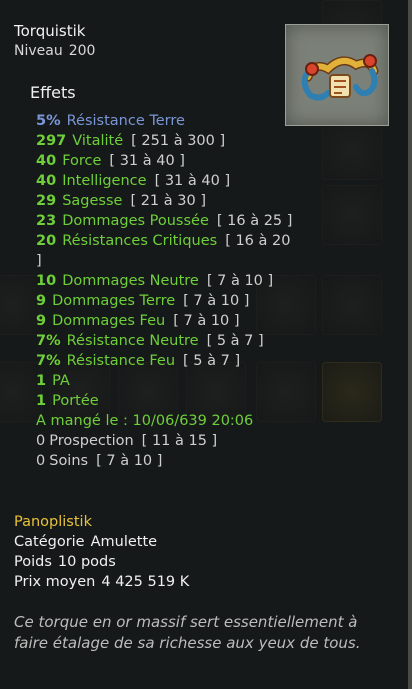  Describe the element at coordinates (104, 181) in the screenshot. I see `effect-label: Intelligence` at that location.